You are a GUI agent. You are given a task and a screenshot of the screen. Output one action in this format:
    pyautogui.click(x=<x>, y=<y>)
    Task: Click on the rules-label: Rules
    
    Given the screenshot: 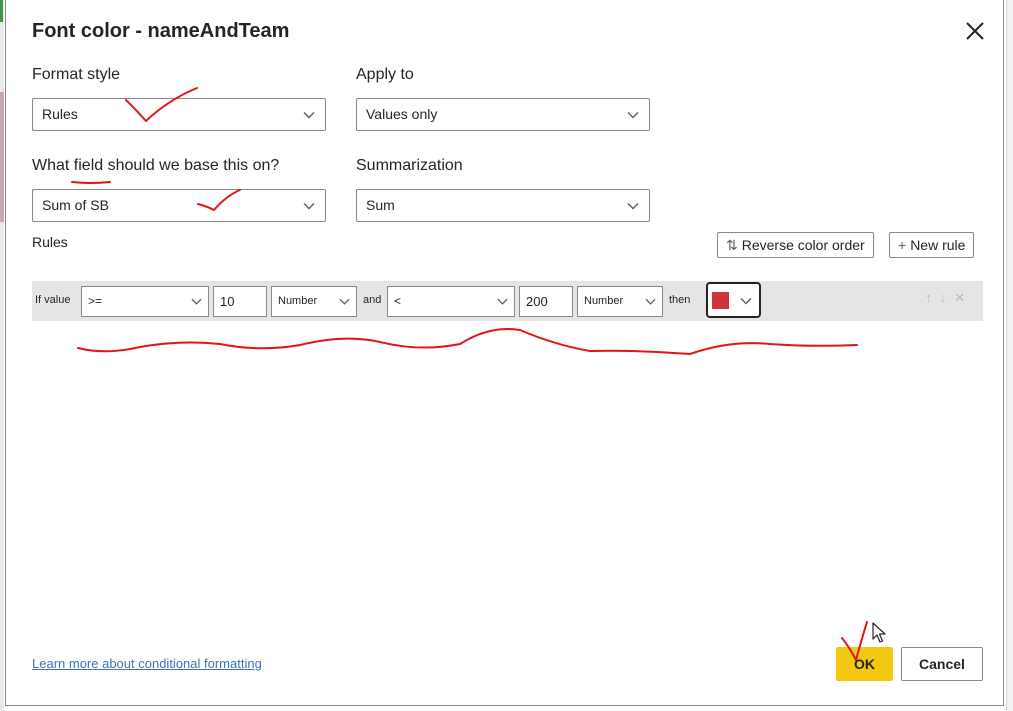 What is the action you would take?
    pyautogui.click(x=50, y=242)
    